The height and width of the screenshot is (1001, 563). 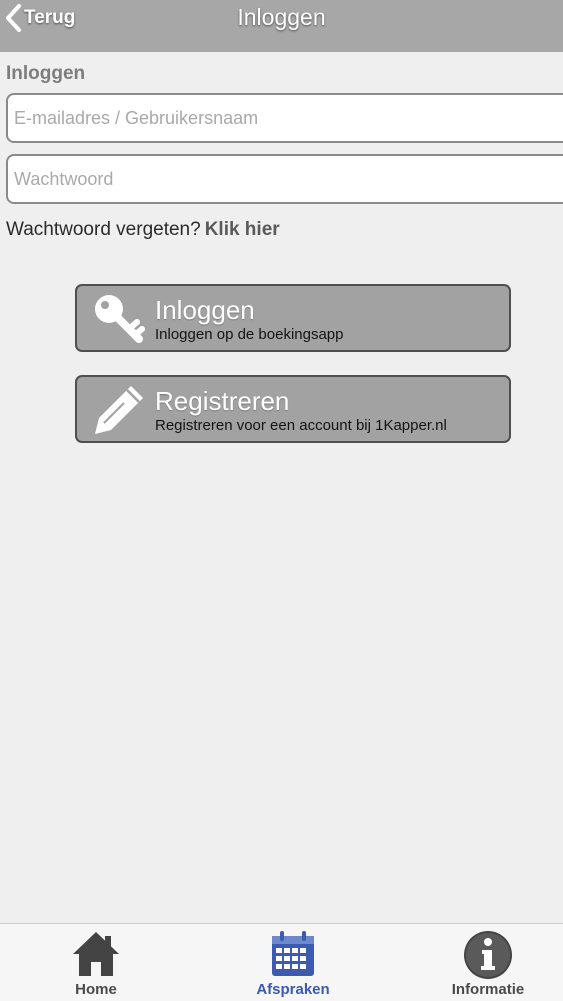 What do you see at coordinates (242, 229) in the screenshot?
I see `forgot-password-link: Klik hier` at bounding box center [242, 229].